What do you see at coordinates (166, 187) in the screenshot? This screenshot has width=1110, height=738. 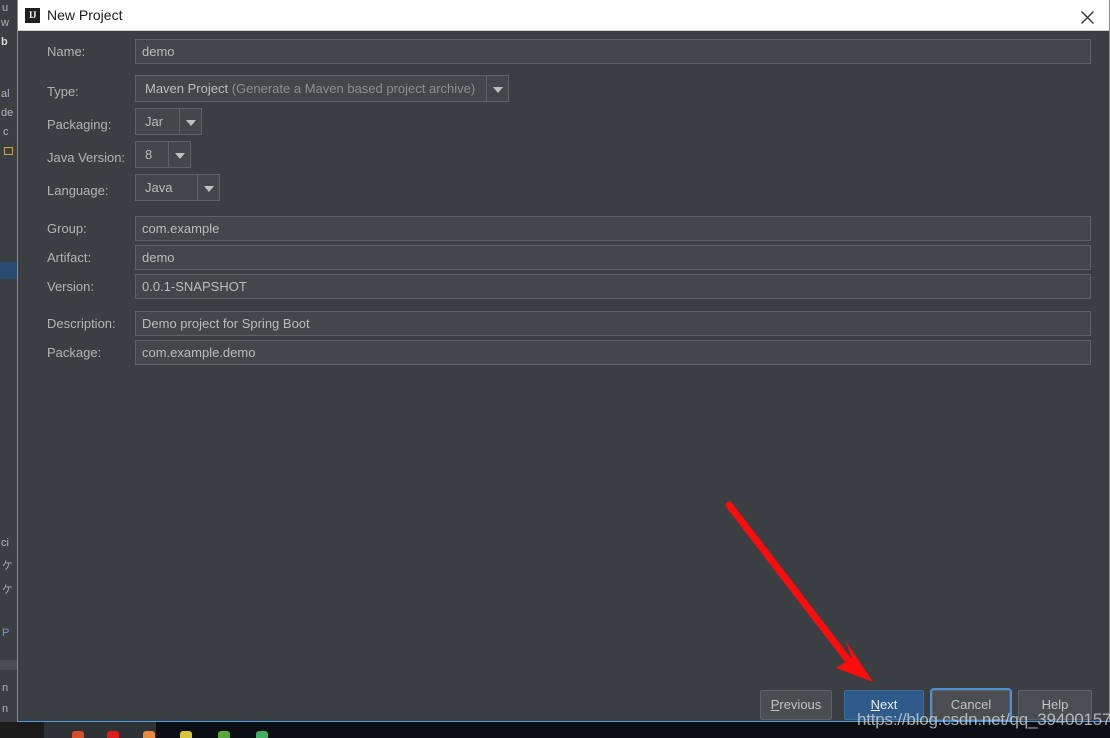 I see `language-combobox-value: Java` at bounding box center [166, 187].